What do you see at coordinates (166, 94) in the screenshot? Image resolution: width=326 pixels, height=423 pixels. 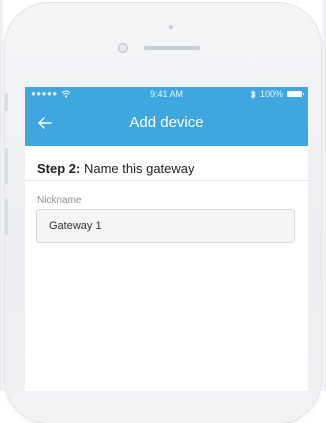 I see `status-bar: ●●●●● 9:41 AM 100%` at bounding box center [166, 94].